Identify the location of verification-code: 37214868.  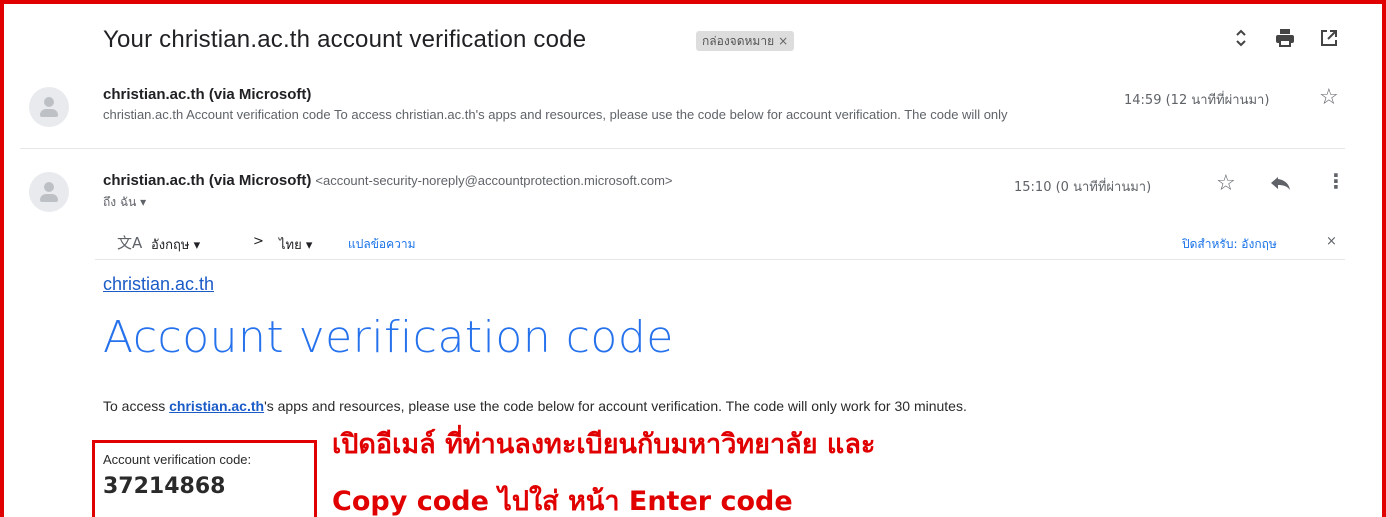
(164, 486).